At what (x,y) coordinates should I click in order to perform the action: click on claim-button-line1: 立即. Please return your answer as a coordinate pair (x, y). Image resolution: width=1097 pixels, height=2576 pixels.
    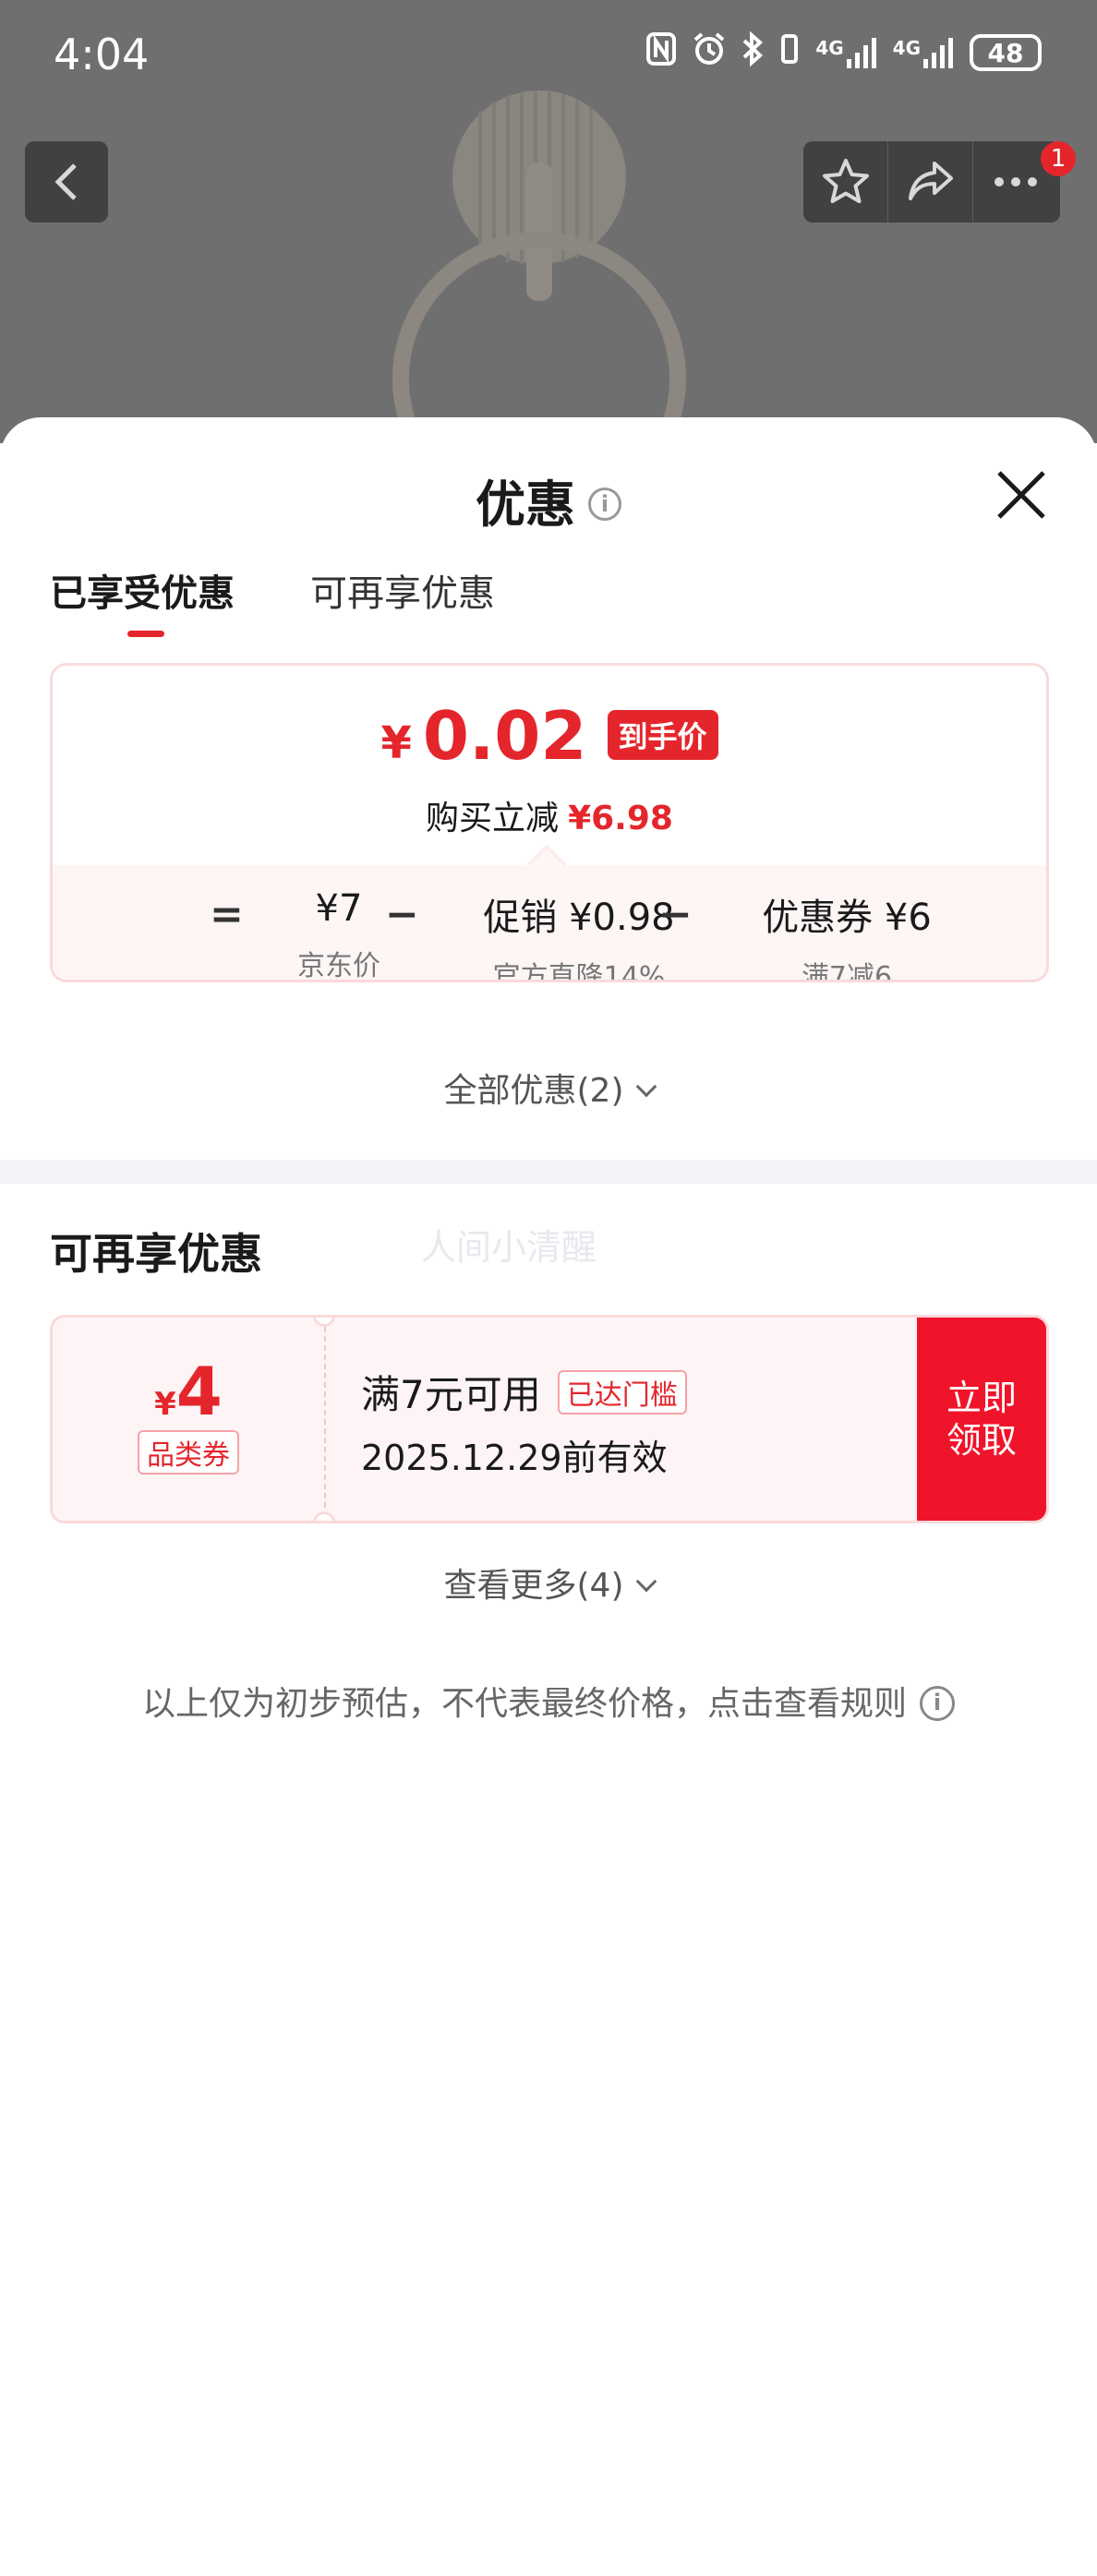
    Looking at the image, I should click on (981, 1398).